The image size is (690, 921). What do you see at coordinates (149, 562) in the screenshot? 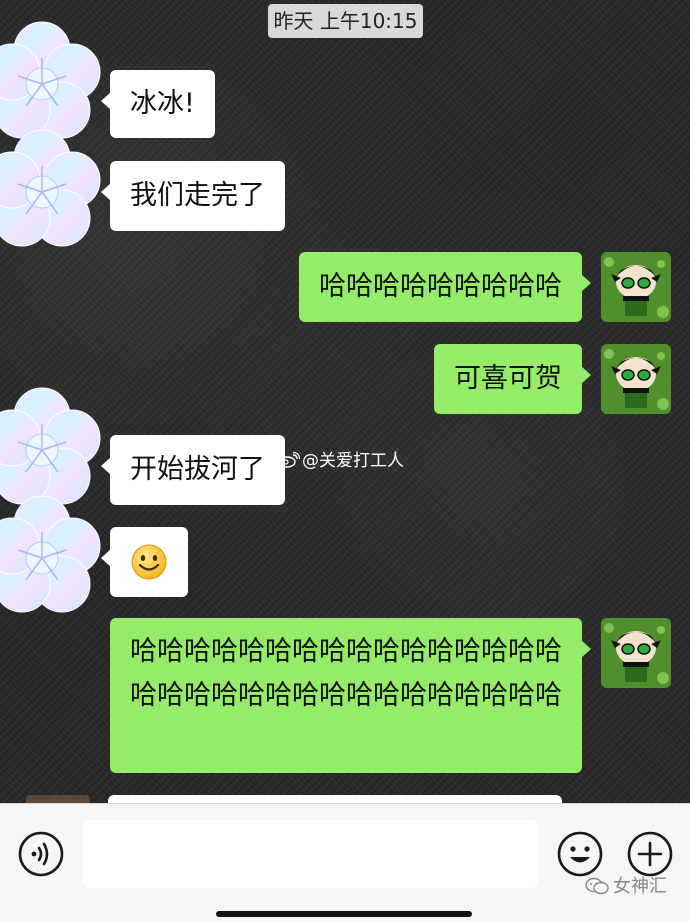
I see `smile-emoji-icon` at bounding box center [149, 562].